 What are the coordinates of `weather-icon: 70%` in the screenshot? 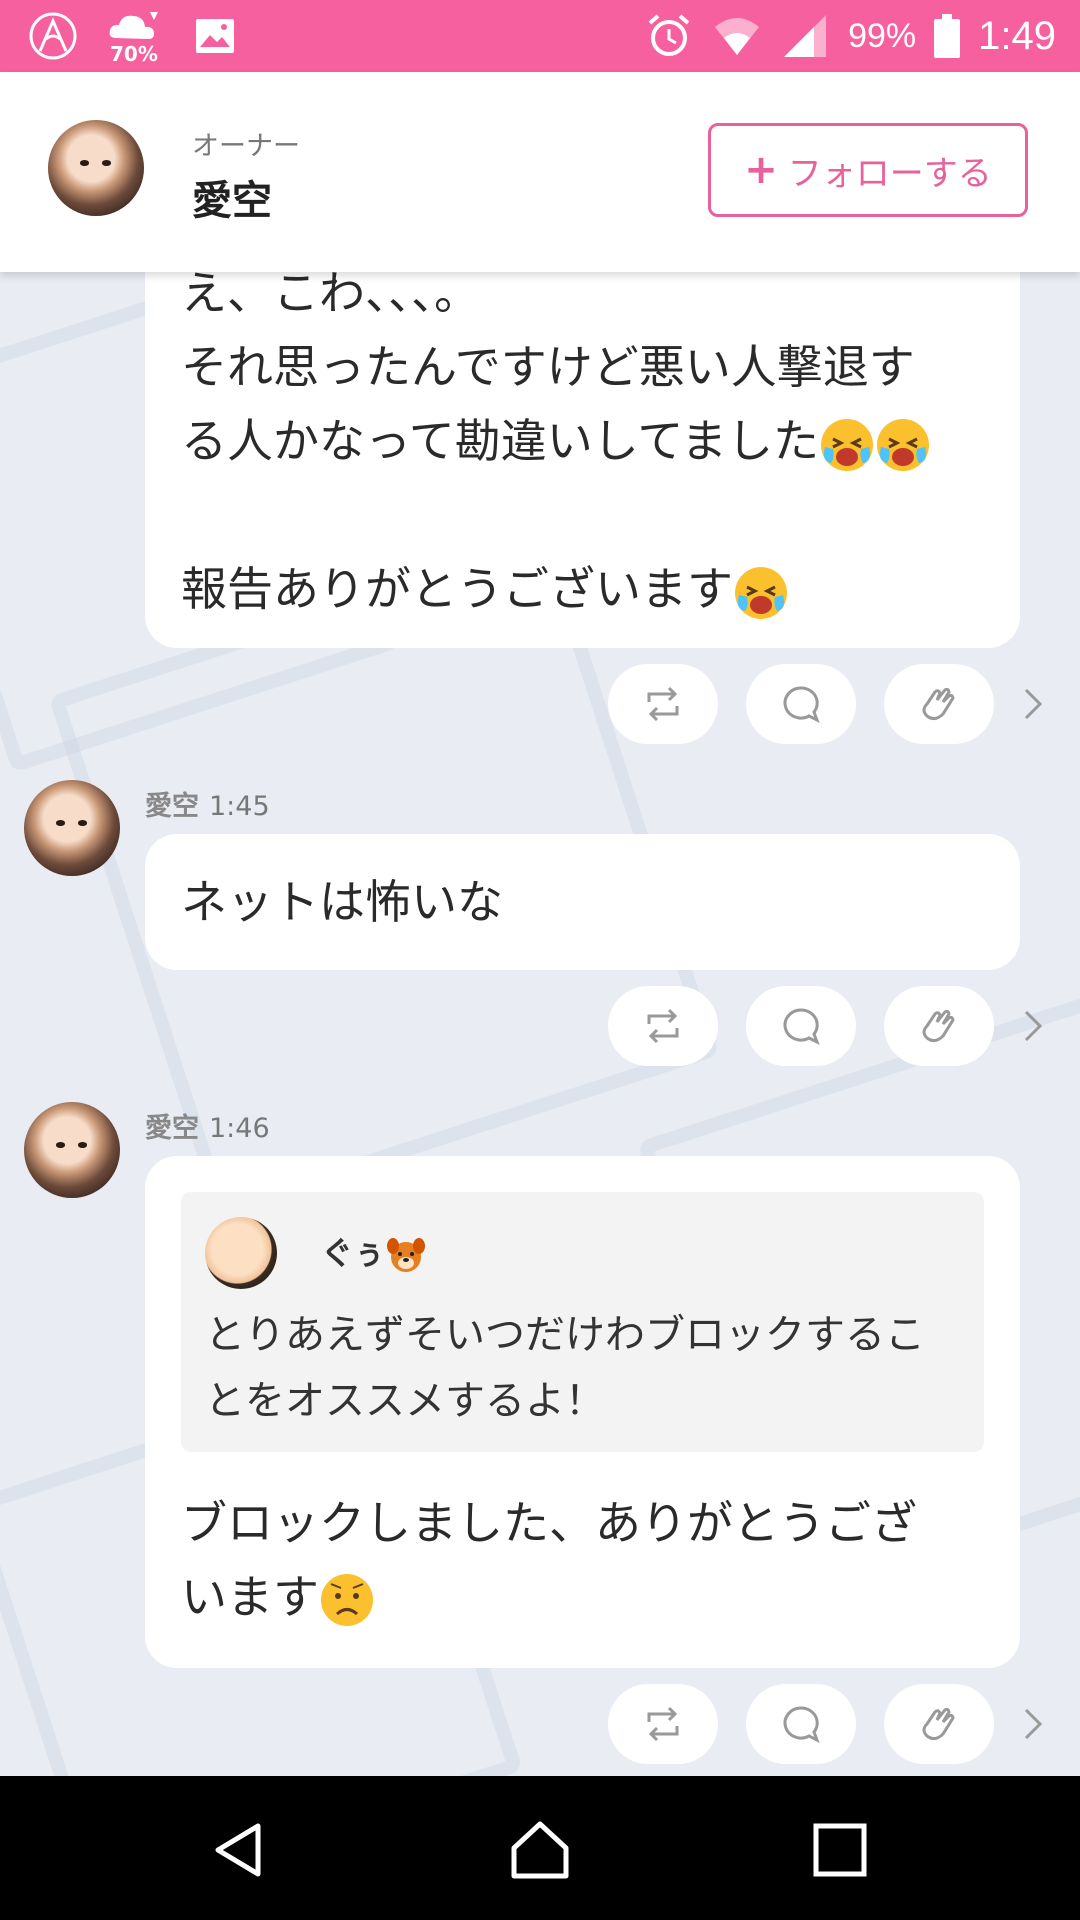 It's located at (134, 37).